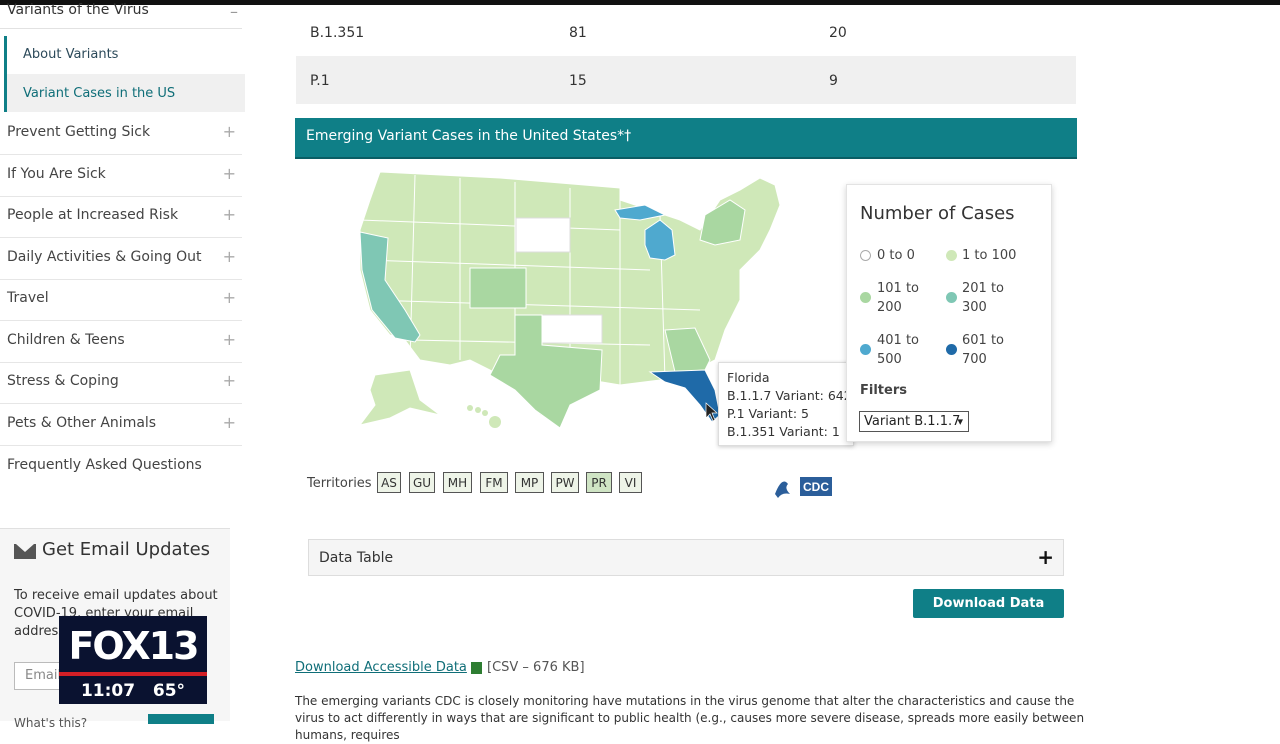 This screenshot has height=744, width=1280. I want to click on chevron-down-icon: ▾, so click(960, 421).